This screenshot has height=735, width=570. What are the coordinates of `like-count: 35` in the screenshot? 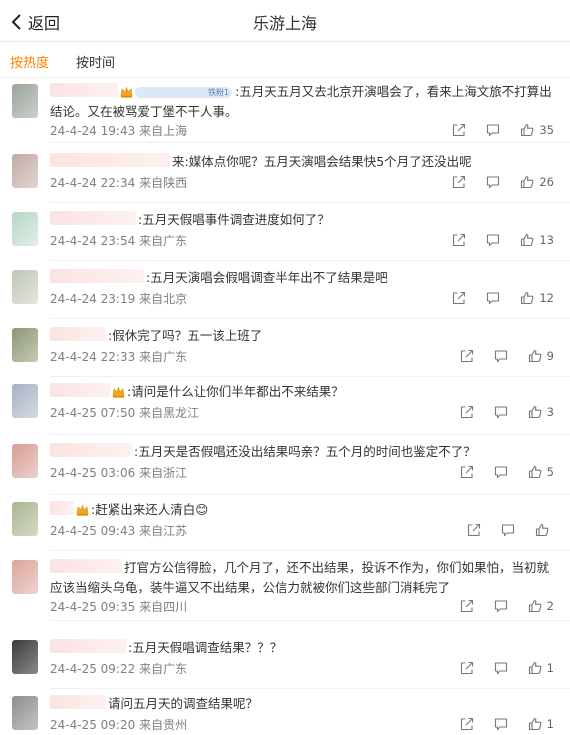 It's located at (546, 130).